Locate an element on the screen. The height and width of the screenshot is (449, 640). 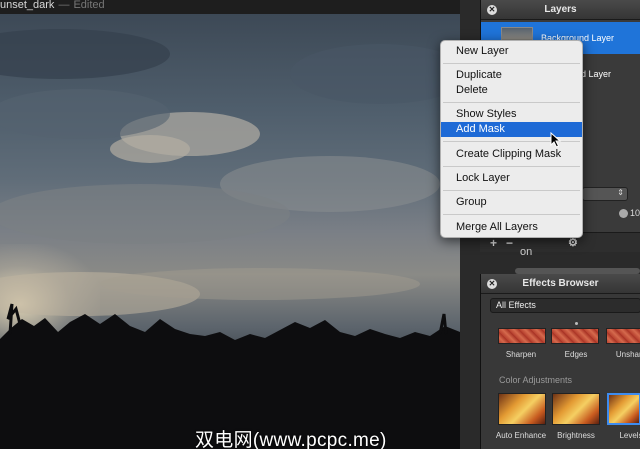
effects-filter-value: All Effects is located at coordinates (516, 305).